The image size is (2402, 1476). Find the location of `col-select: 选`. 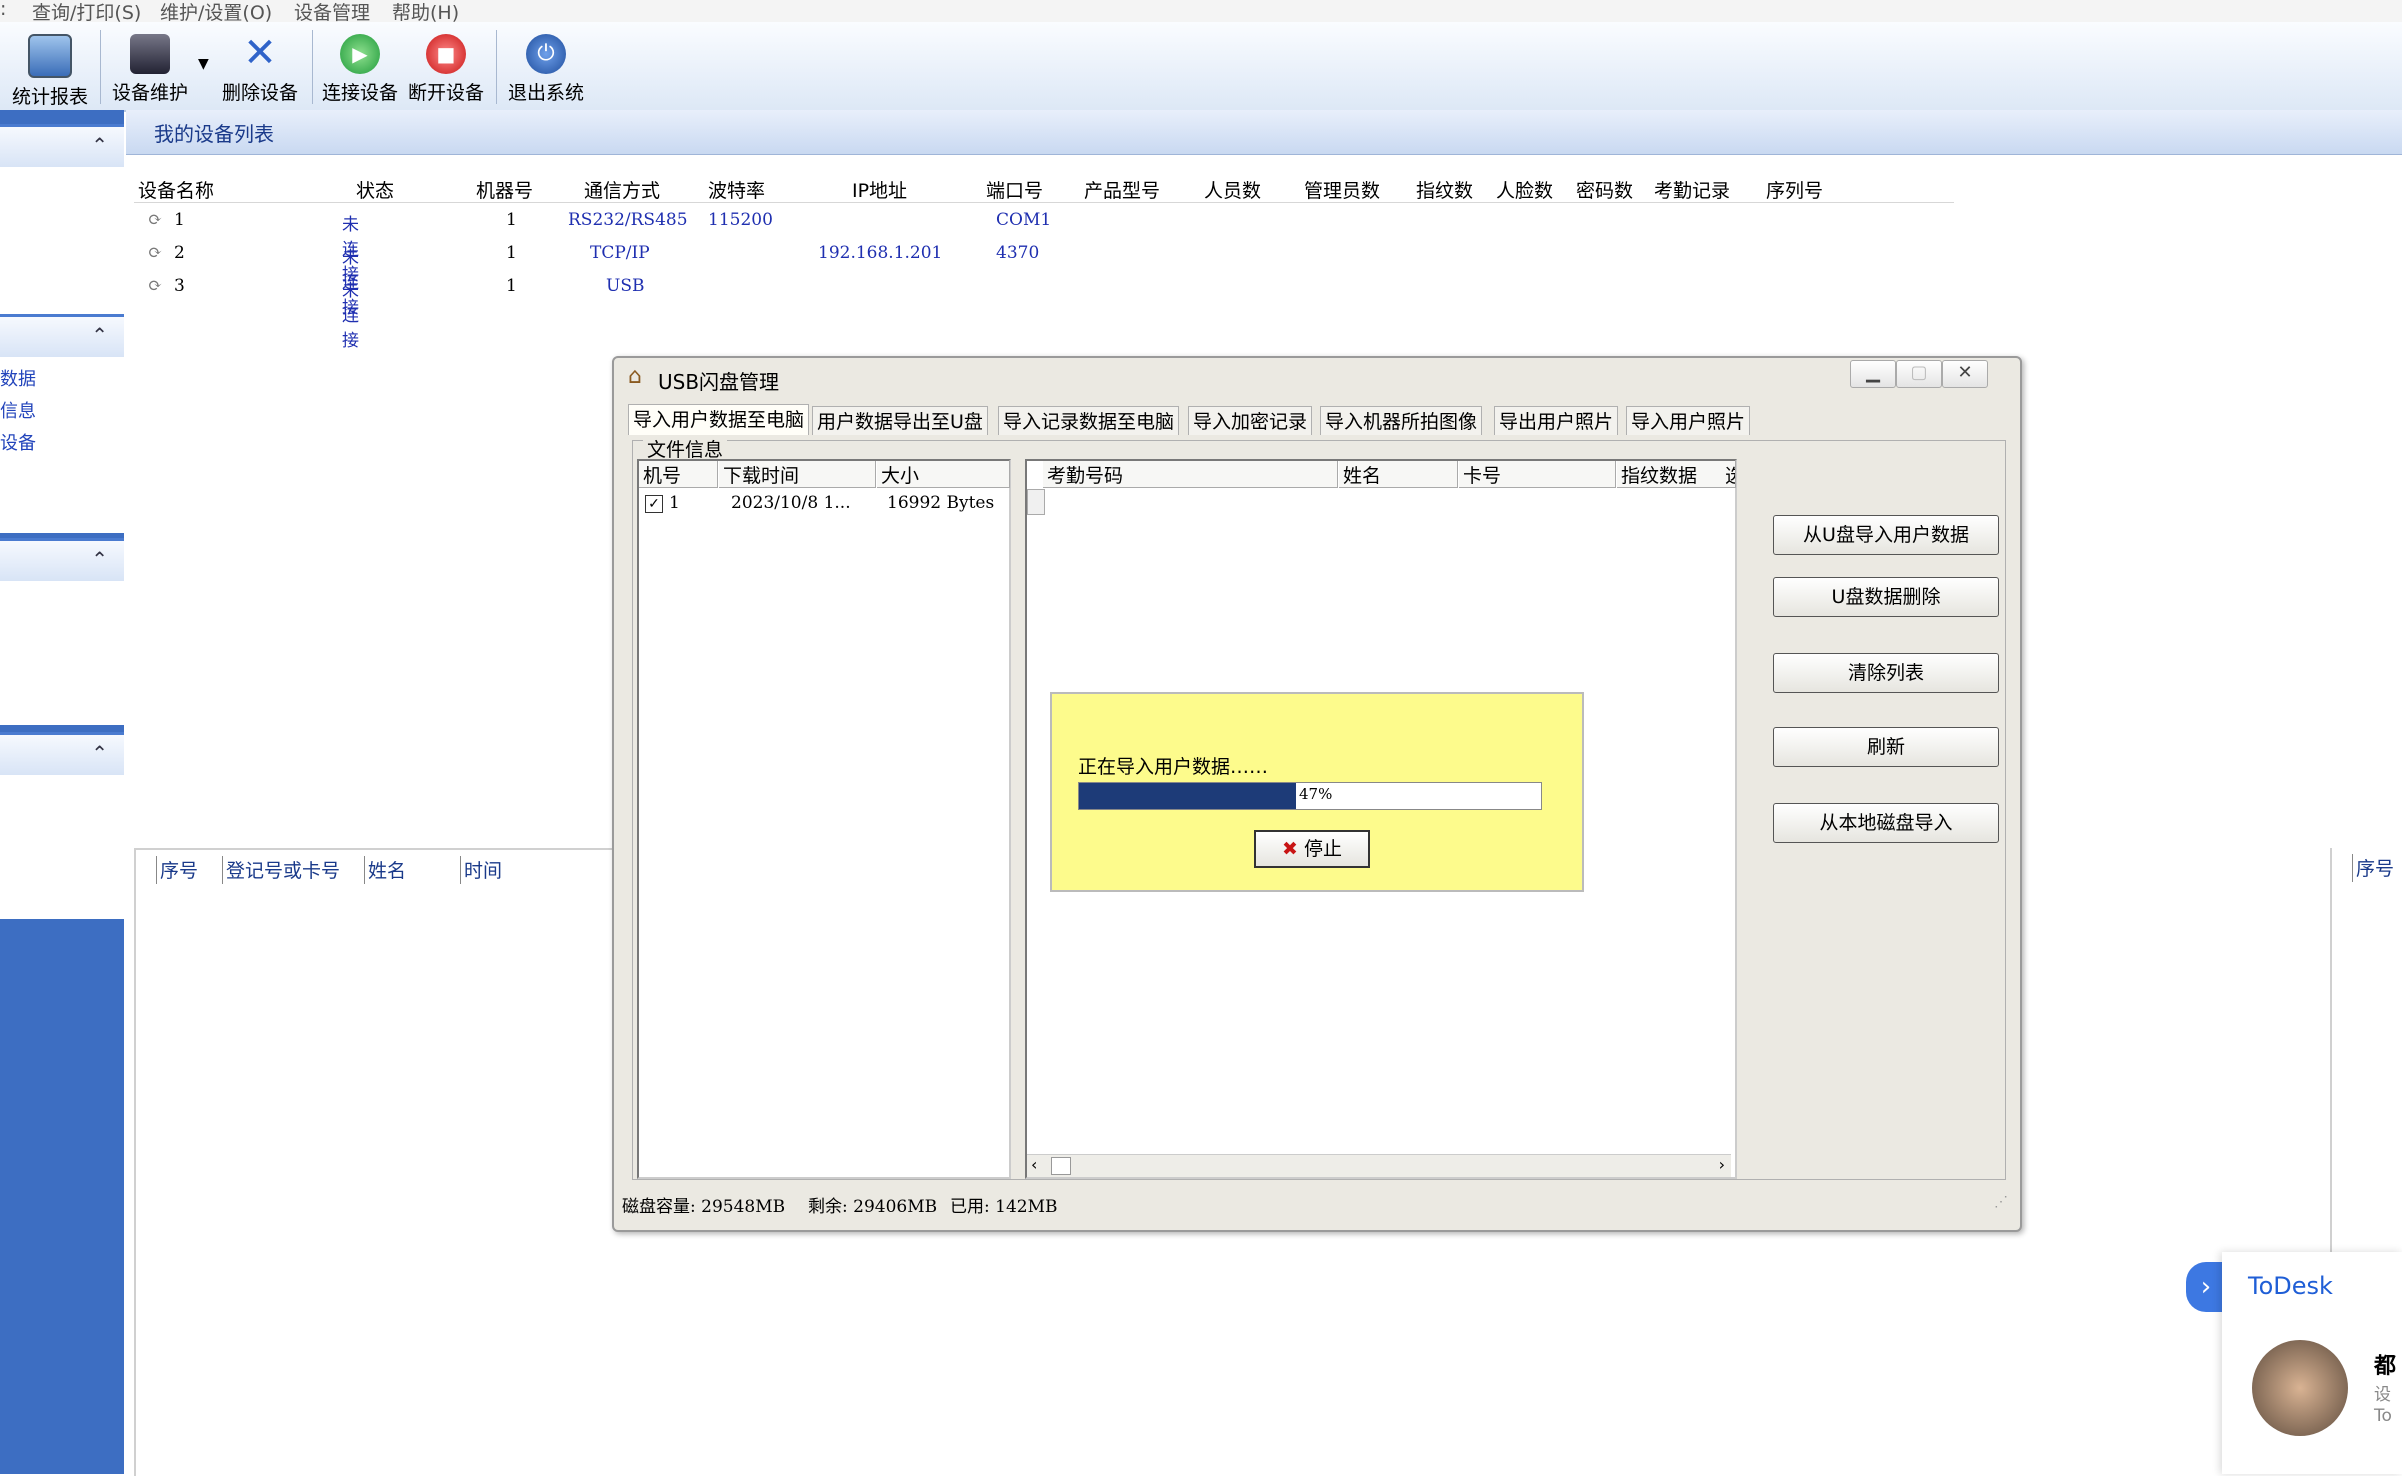

col-select: 选 is located at coordinates (1728, 474).